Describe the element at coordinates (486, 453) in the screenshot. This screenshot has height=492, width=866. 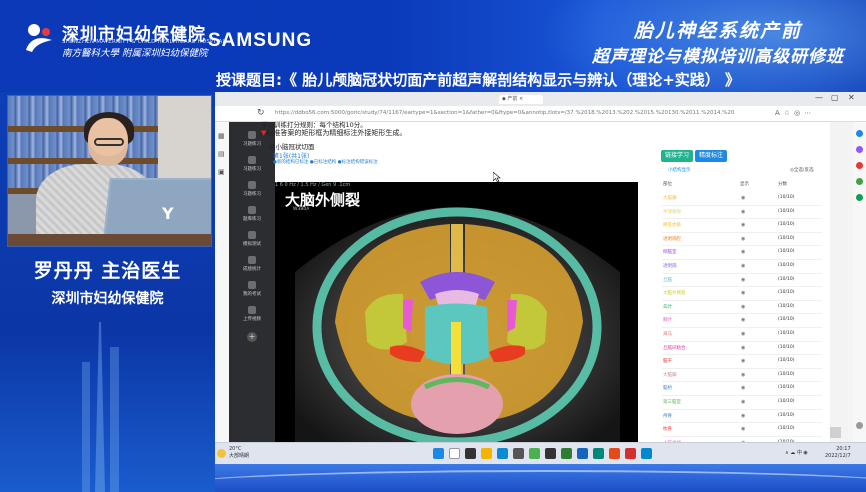
I see `file-explorer-icon` at that location.